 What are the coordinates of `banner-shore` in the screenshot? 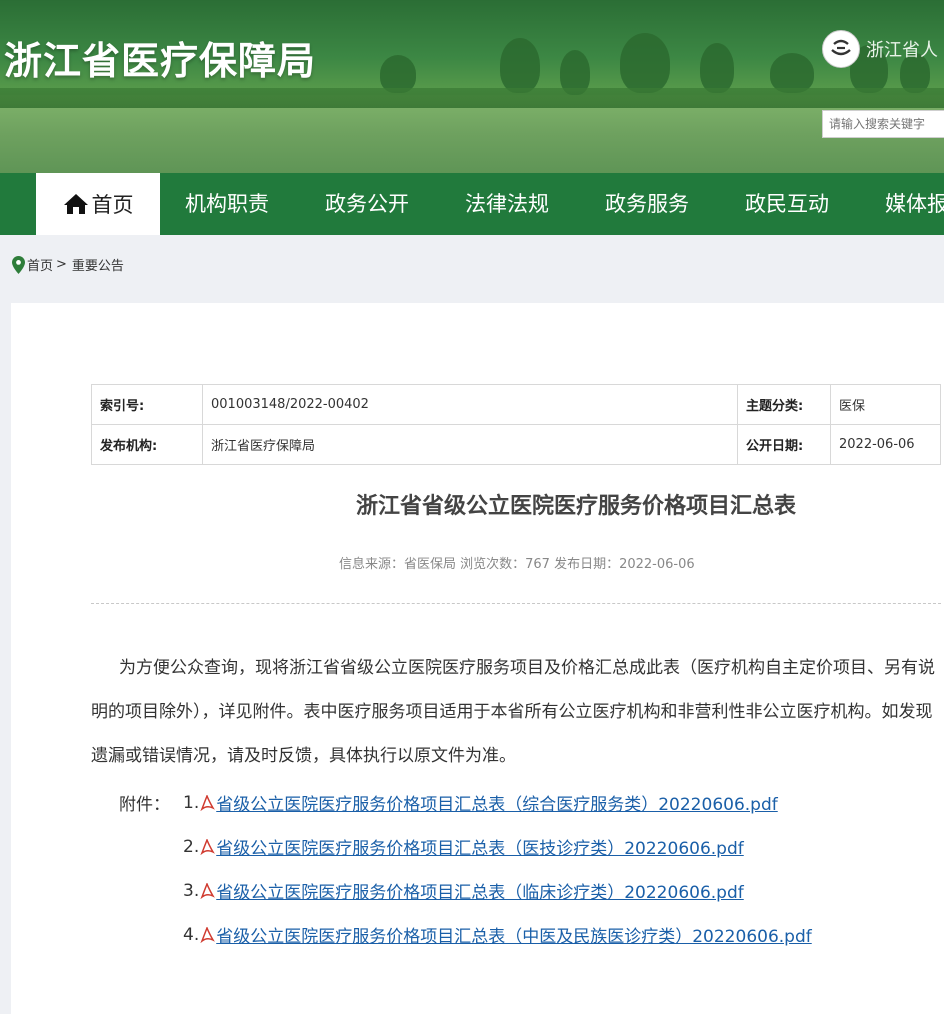 It's located at (472, 99).